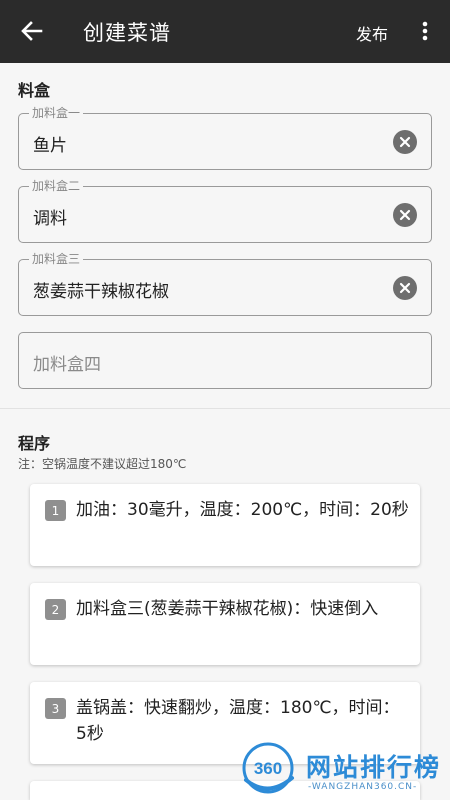 This screenshot has height=800, width=450. I want to click on arrow-left-icon, so click(32, 31).